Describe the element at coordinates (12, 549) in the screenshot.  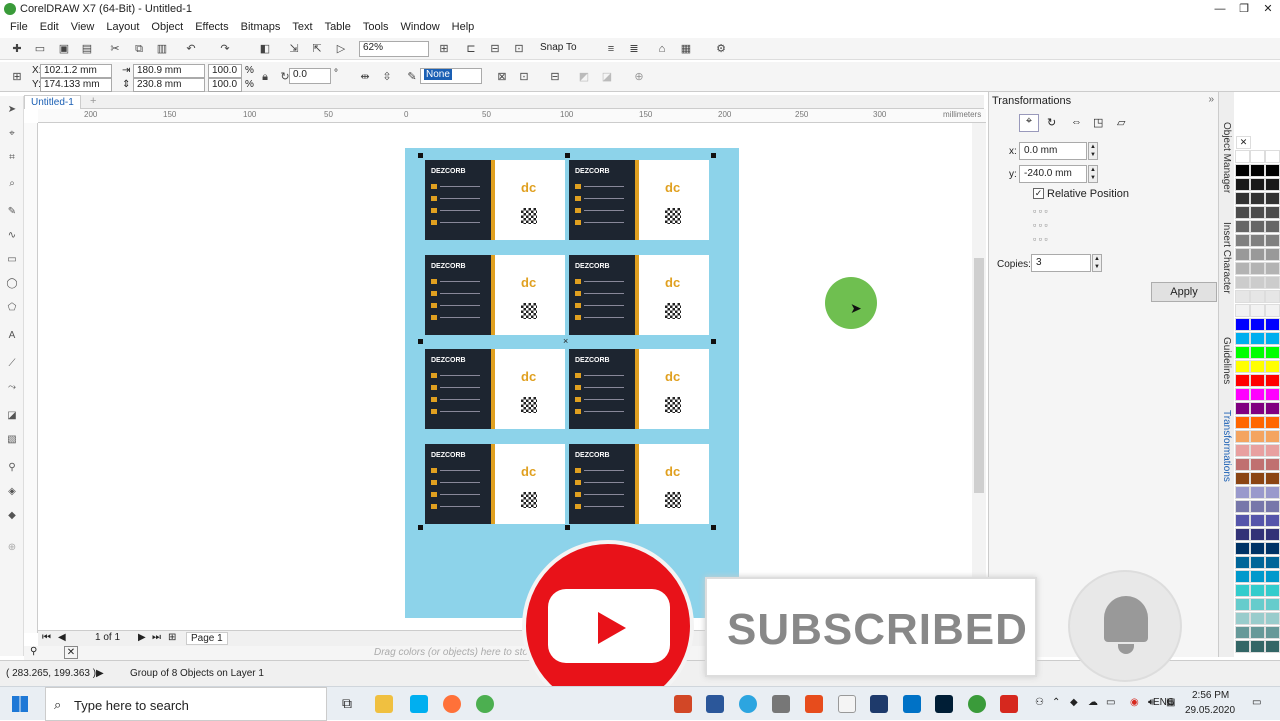
I see `quick-customize-plus-icon: ⊕` at that location.